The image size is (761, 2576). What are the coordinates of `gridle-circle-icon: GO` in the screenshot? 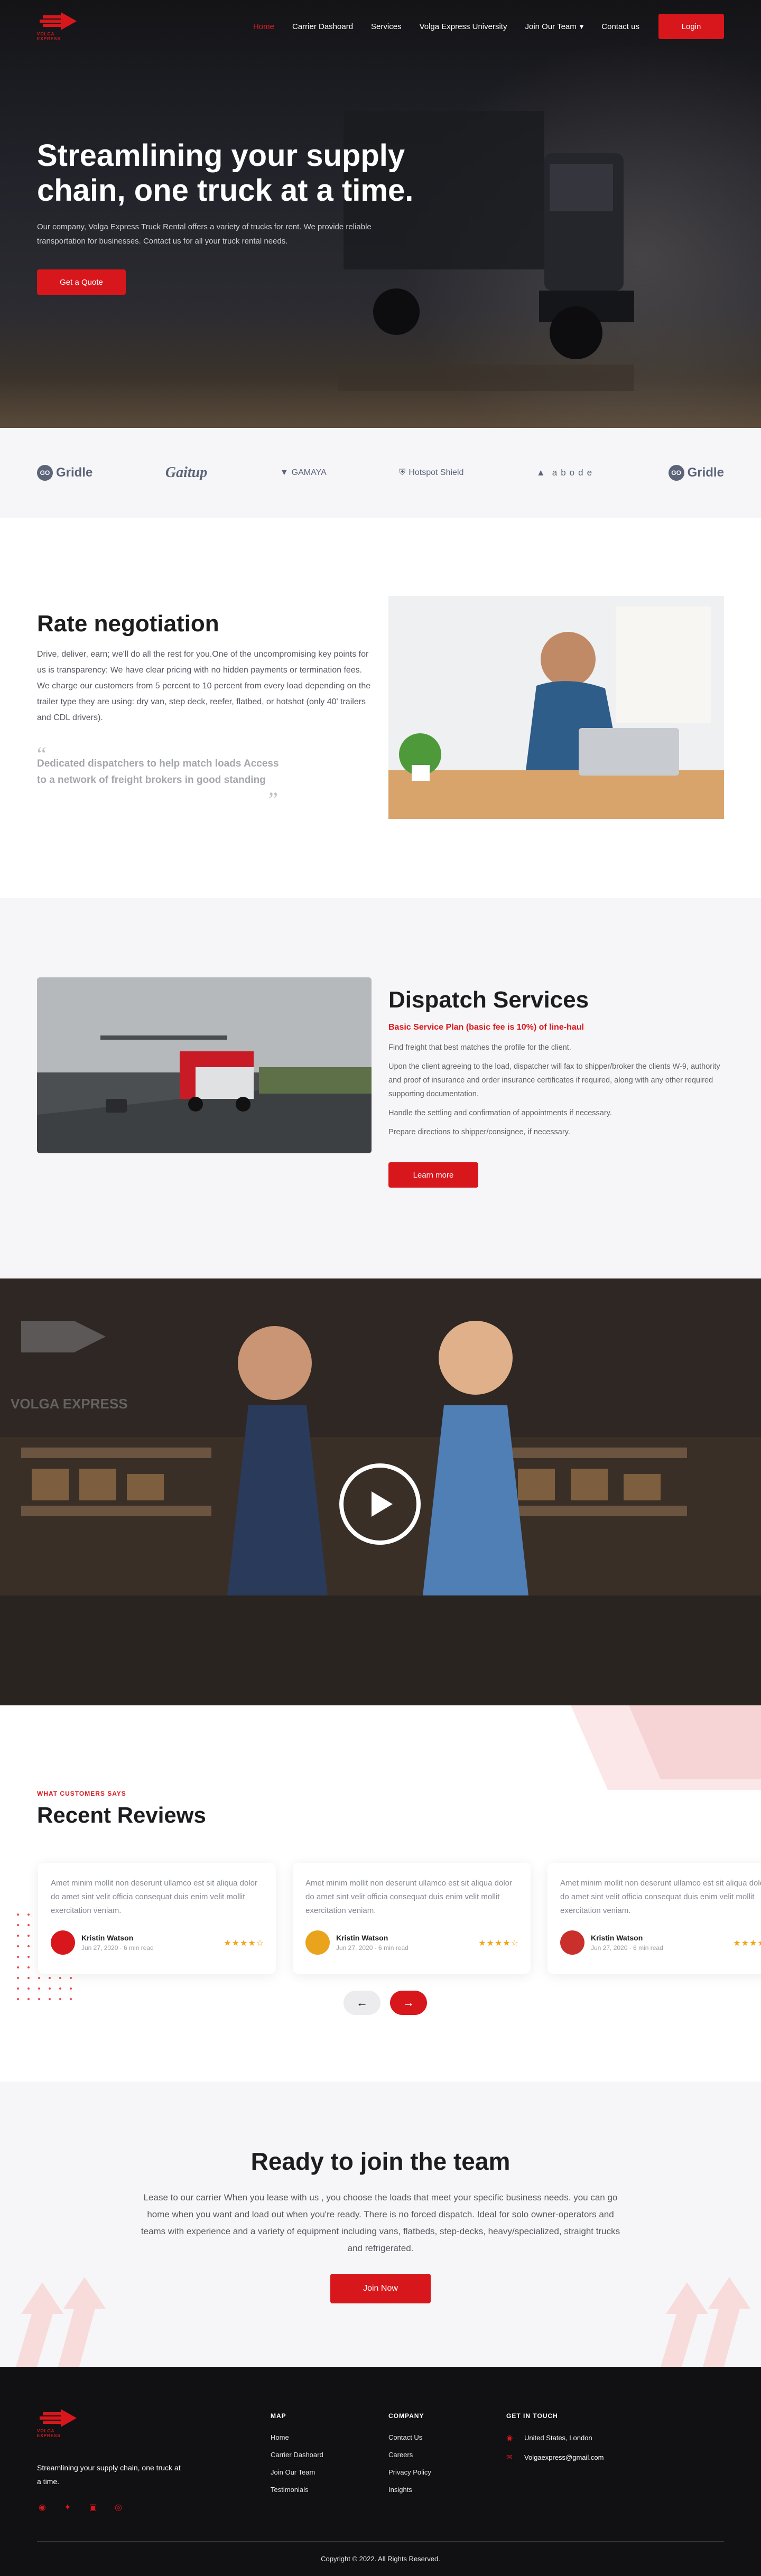 It's located at (45, 473).